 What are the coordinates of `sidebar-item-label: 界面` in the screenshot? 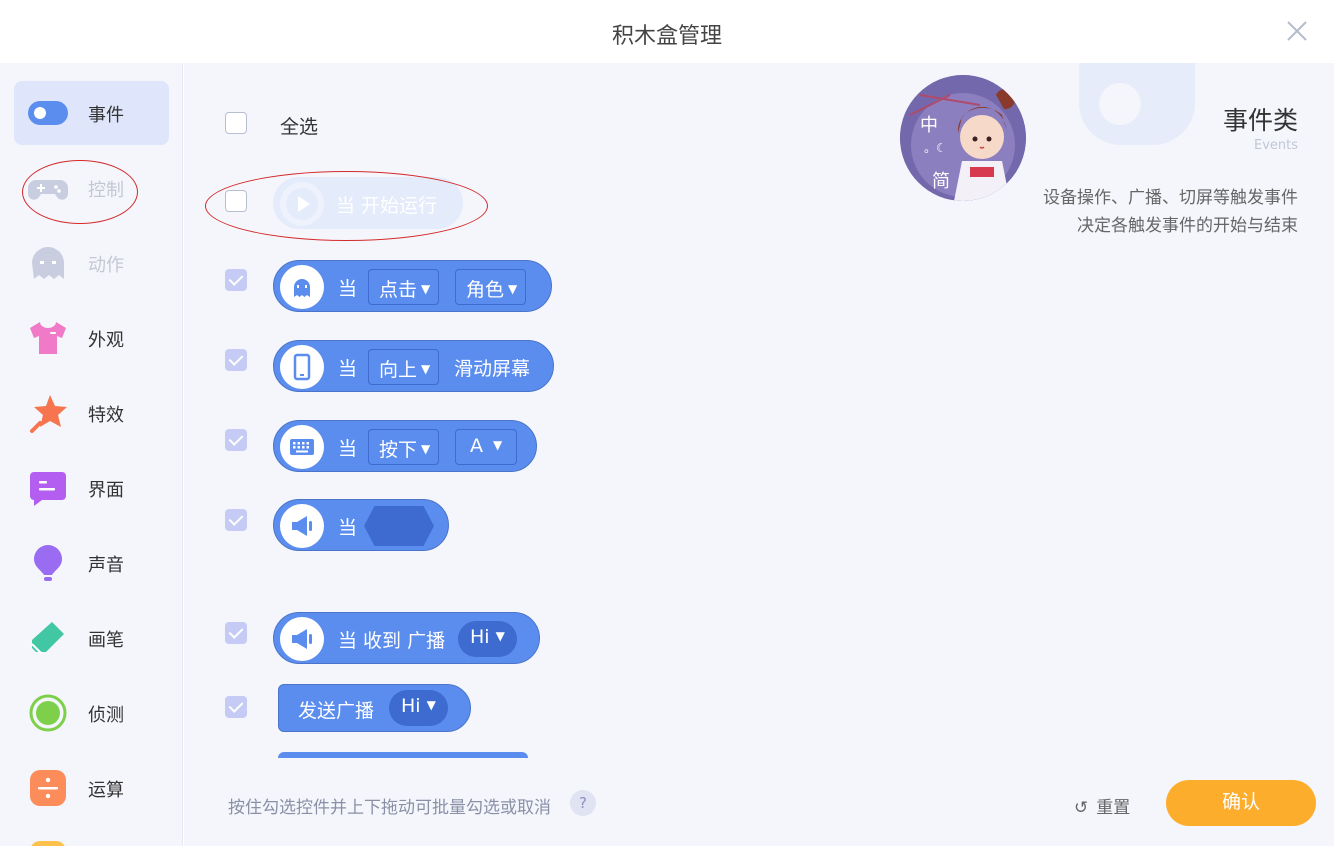 It's located at (106, 490).